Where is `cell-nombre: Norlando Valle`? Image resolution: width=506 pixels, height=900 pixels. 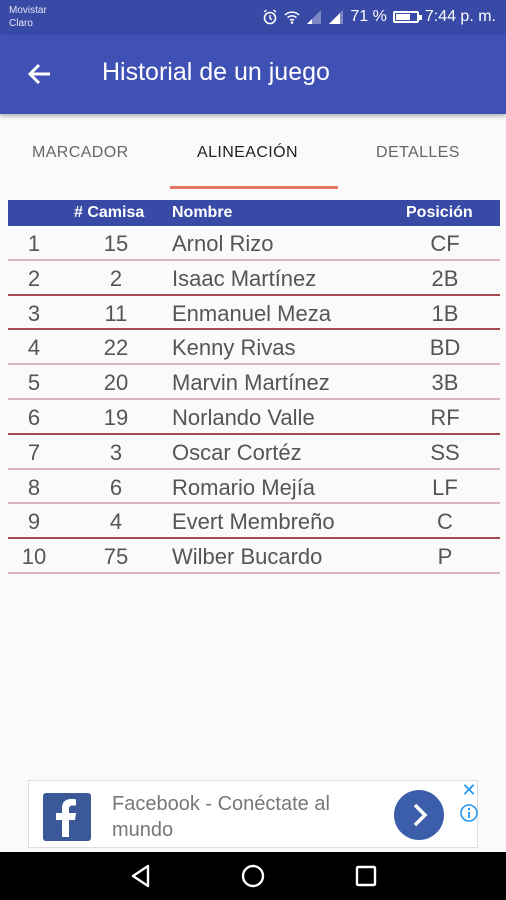 cell-nombre: Norlando Valle is located at coordinates (243, 417).